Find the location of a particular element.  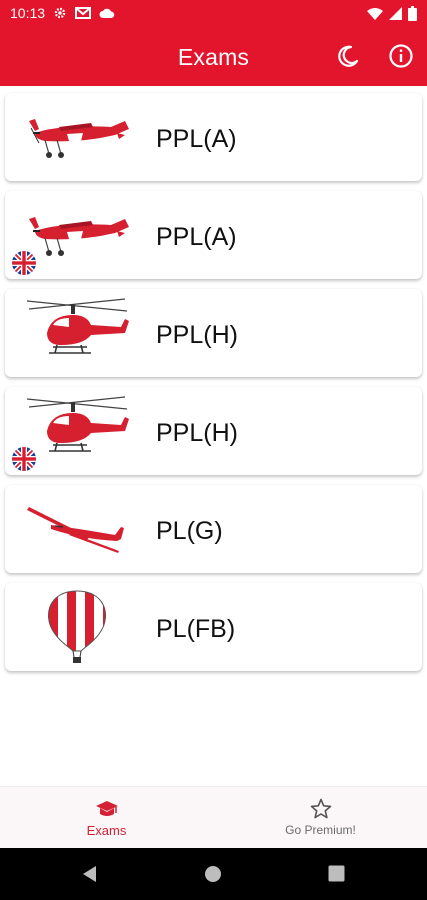

nav-label-exams: Exams is located at coordinates (106, 830).